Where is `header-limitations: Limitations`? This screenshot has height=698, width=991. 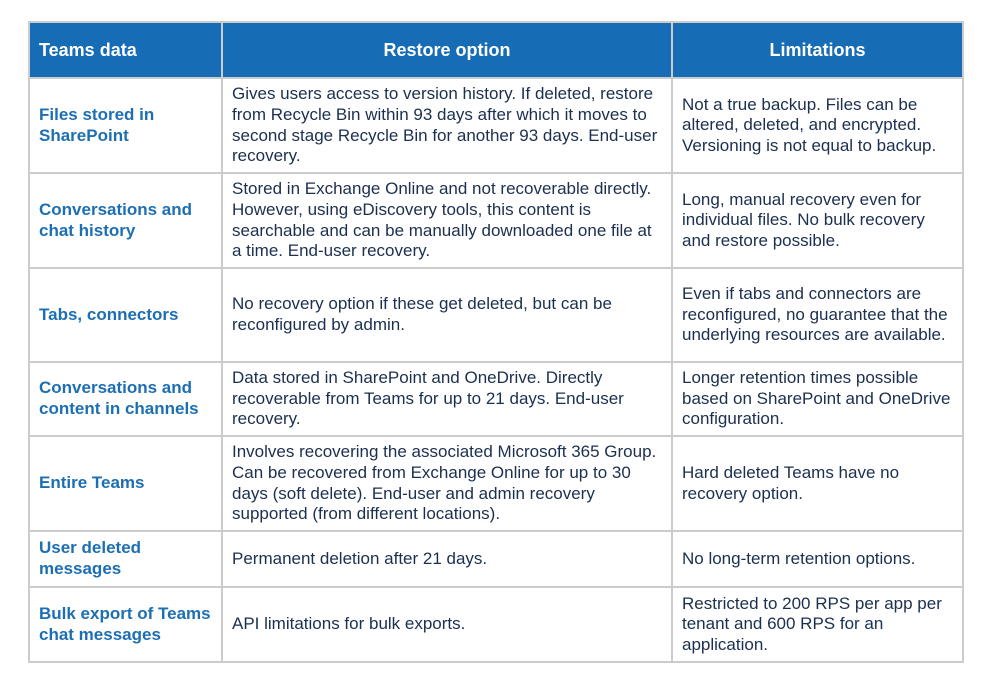 header-limitations: Limitations is located at coordinates (817, 50).